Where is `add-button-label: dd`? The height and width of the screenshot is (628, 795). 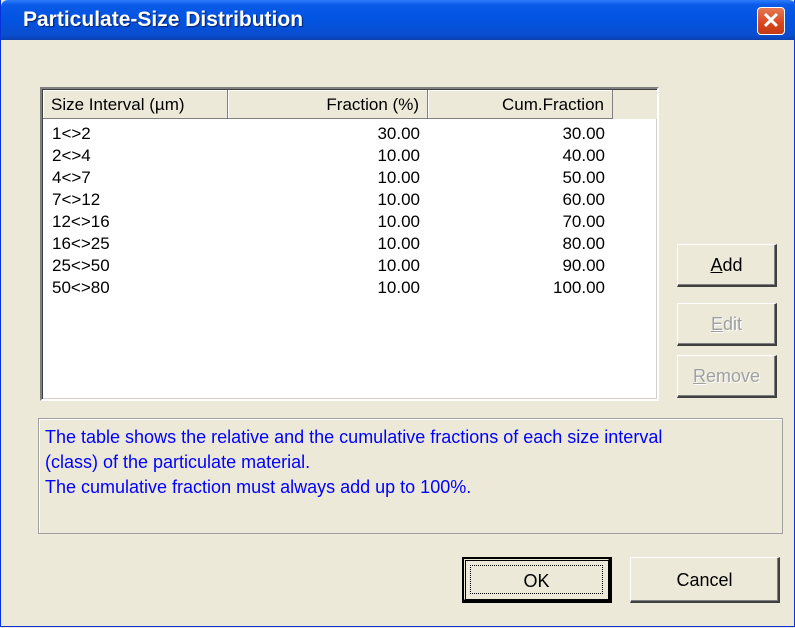
add-button-label: dd is located at coordinates (732, 265).